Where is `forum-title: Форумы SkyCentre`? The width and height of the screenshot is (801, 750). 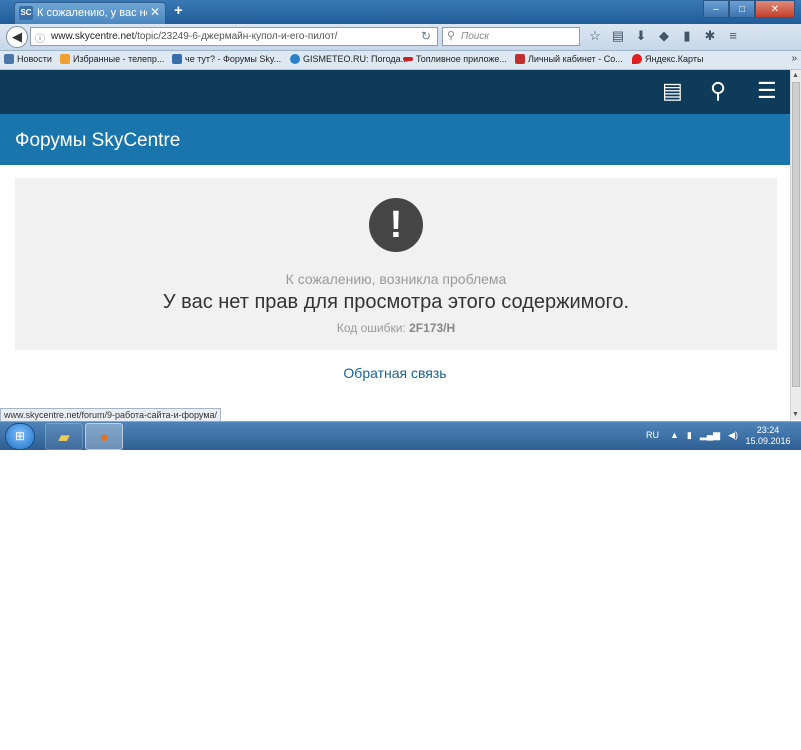
forum-title: Форумы SkyCentre is located at coordinates (97, 141).